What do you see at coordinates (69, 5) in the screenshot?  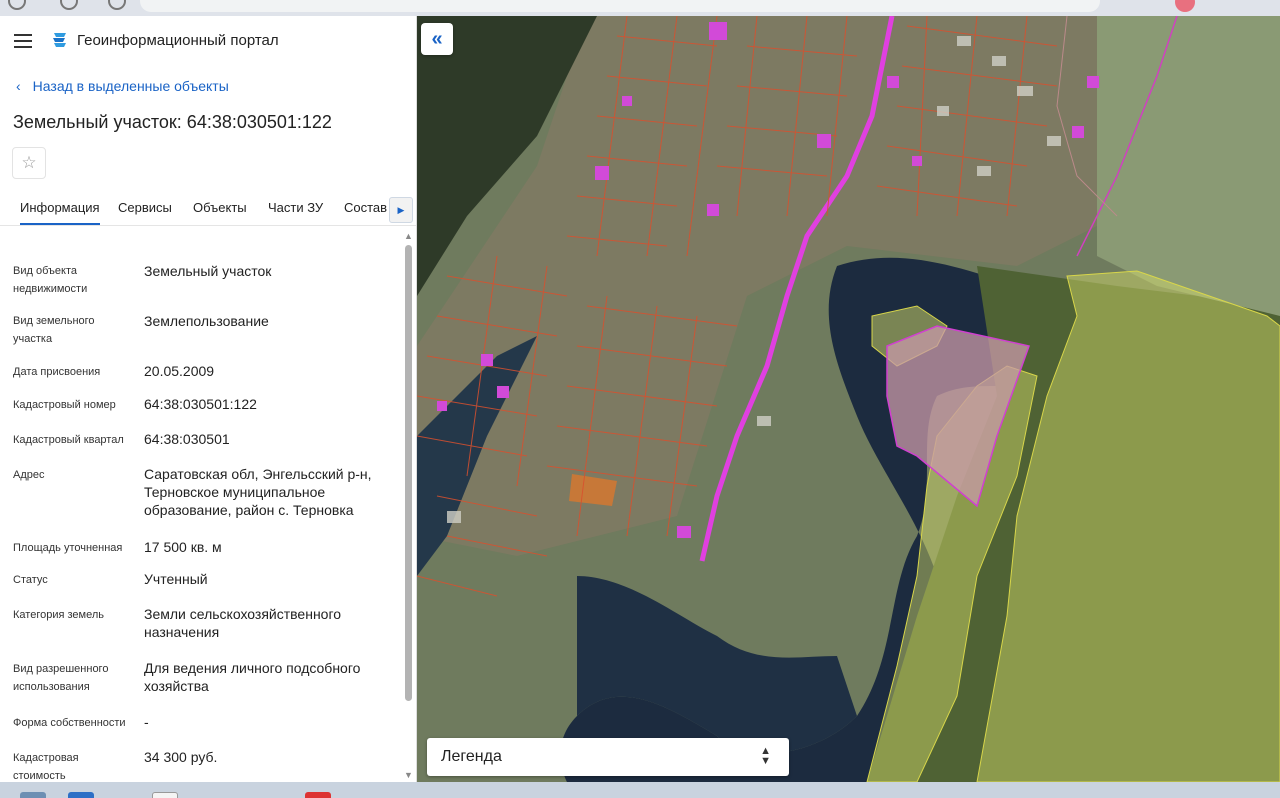 I see `browser-forward-icon` at bounding box center [69, 5].